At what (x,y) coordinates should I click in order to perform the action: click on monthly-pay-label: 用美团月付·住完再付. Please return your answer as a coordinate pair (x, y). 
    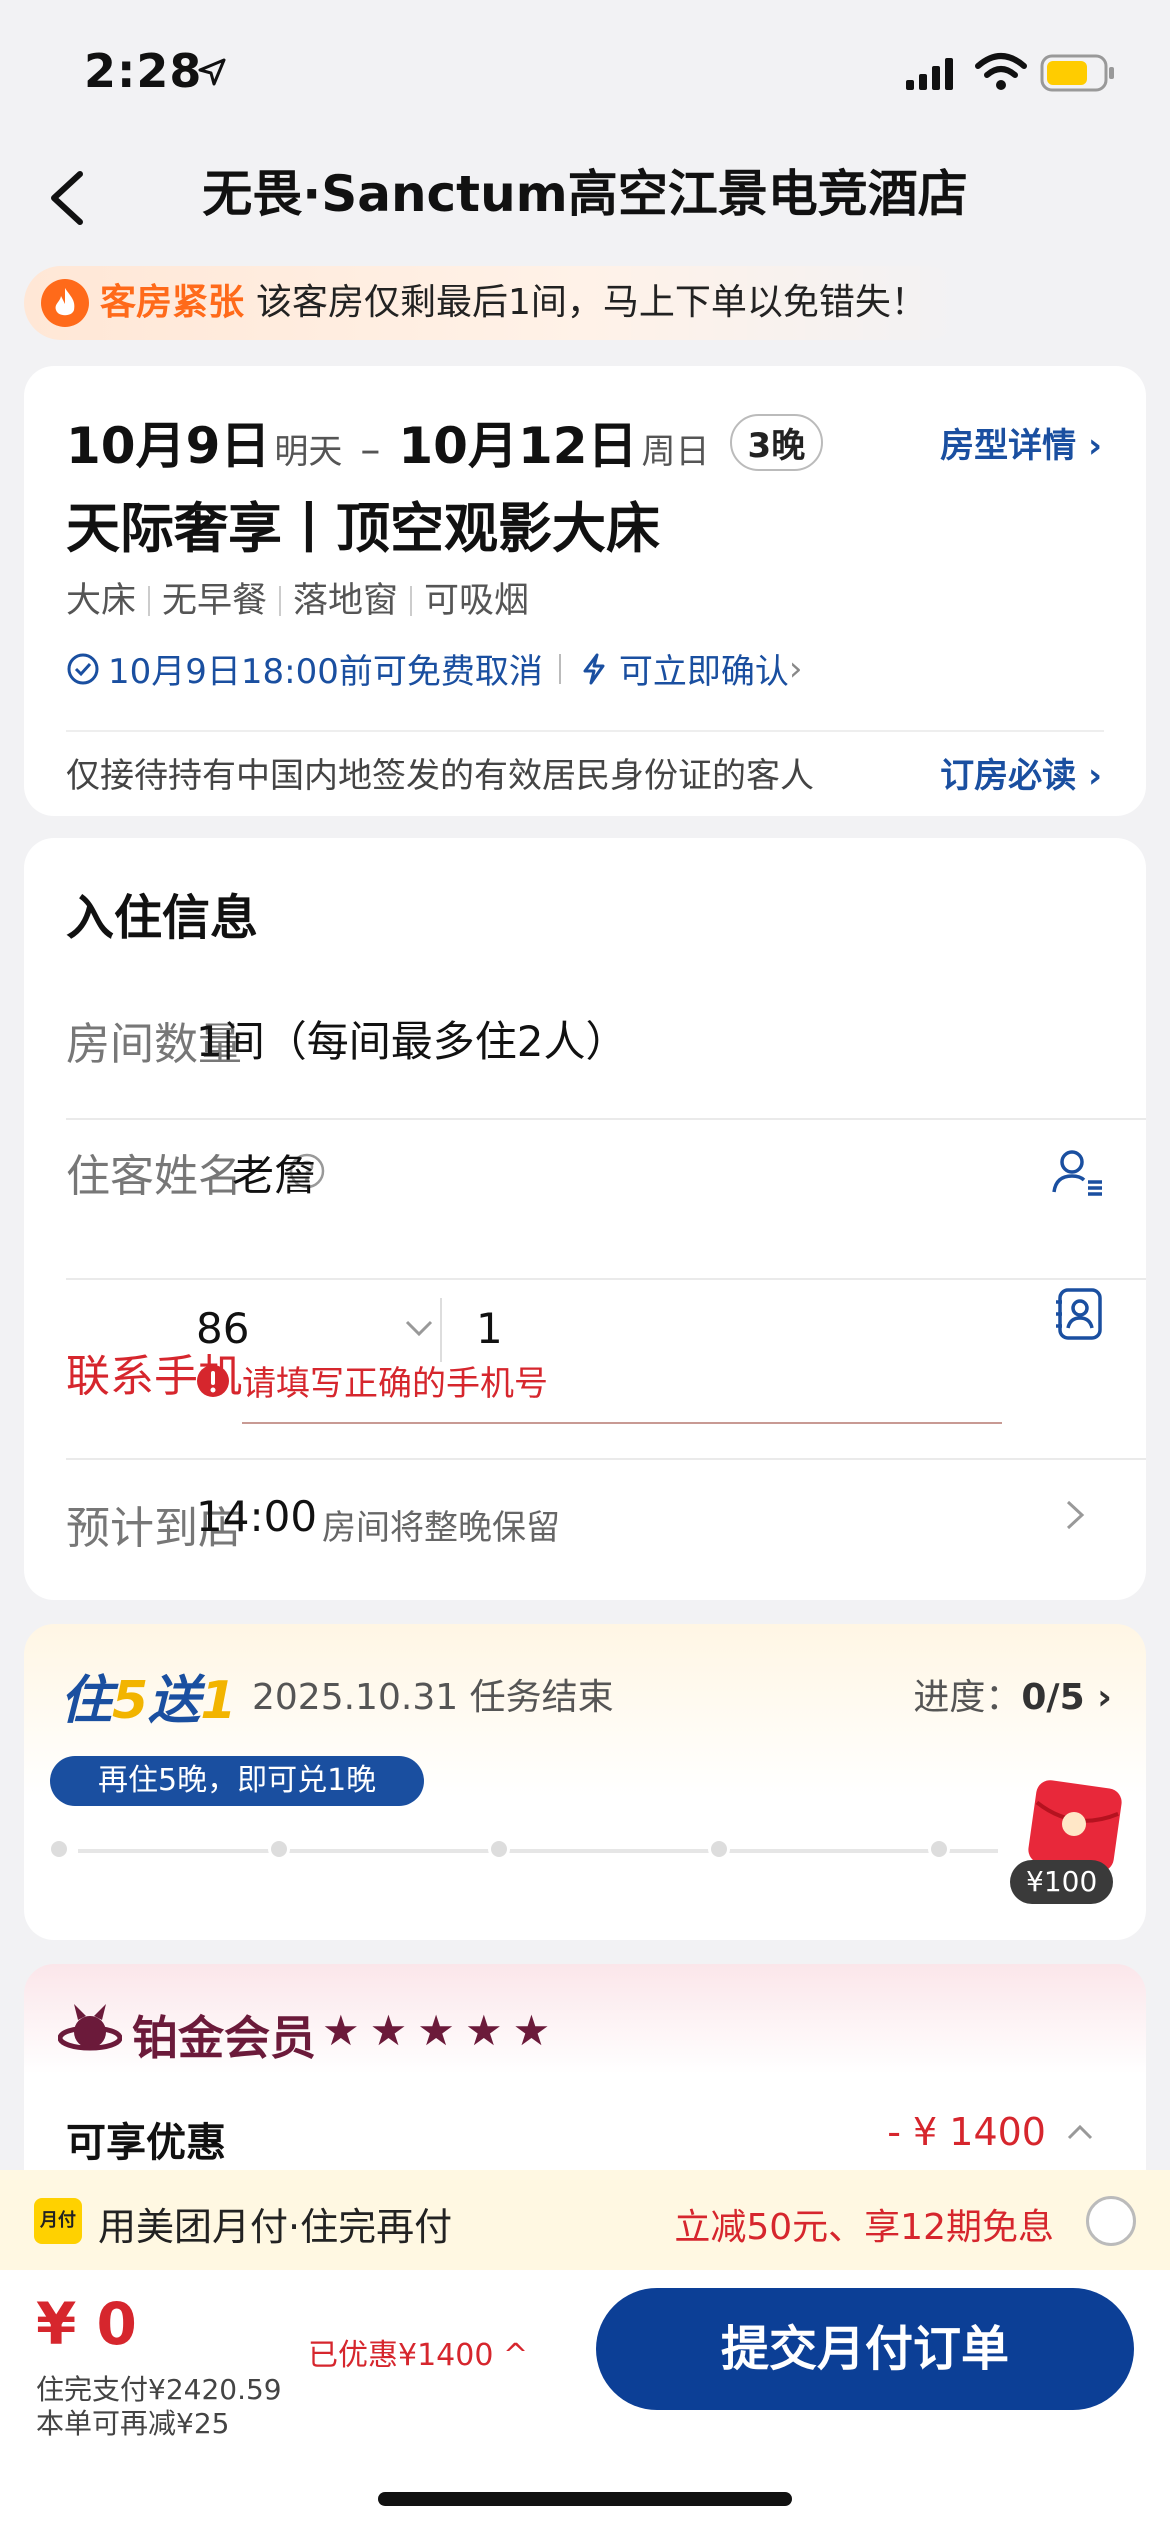
    Looking at the image, I should click on (275, 2227).